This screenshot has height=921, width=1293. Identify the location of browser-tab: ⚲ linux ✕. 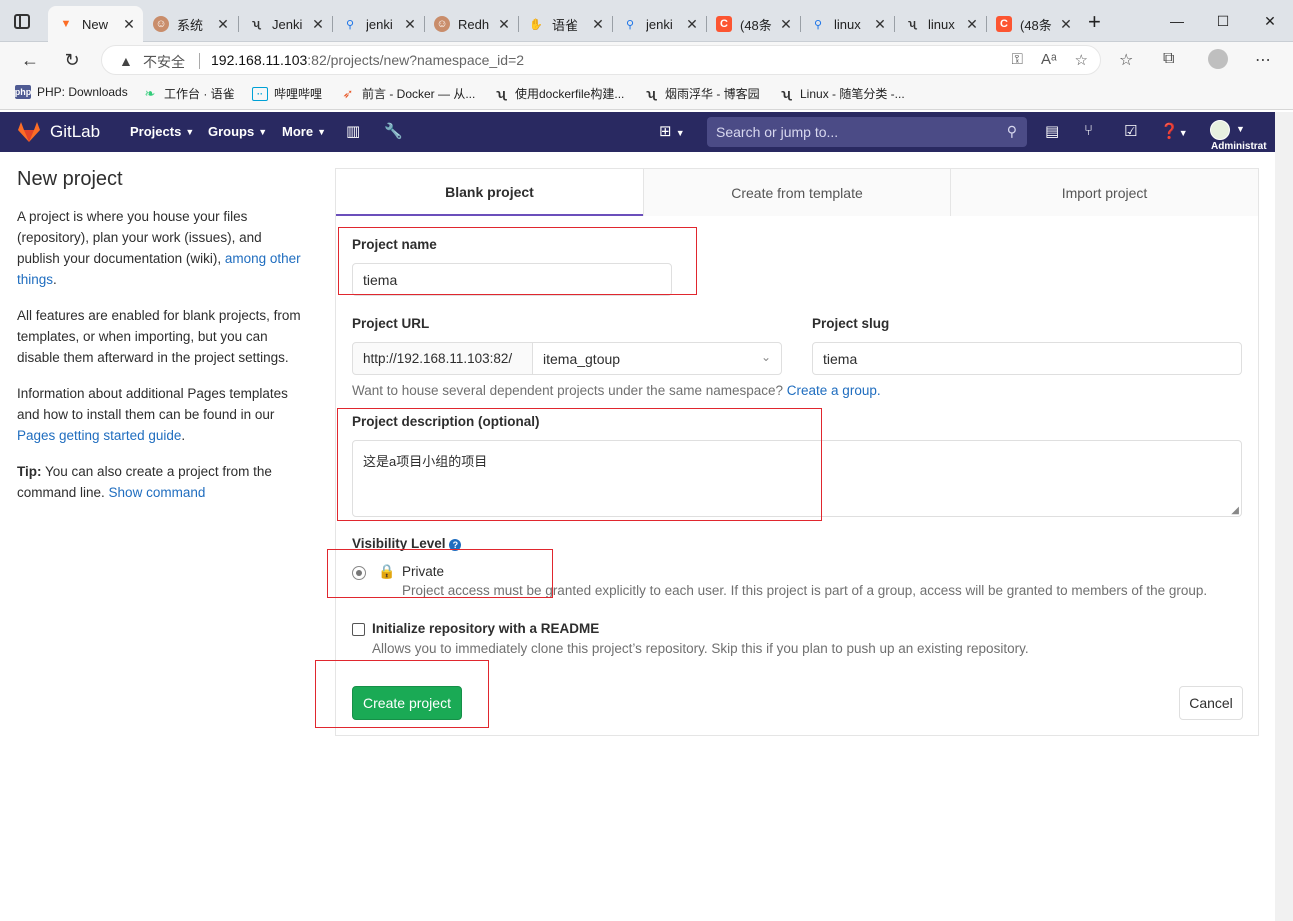
(847, 24).